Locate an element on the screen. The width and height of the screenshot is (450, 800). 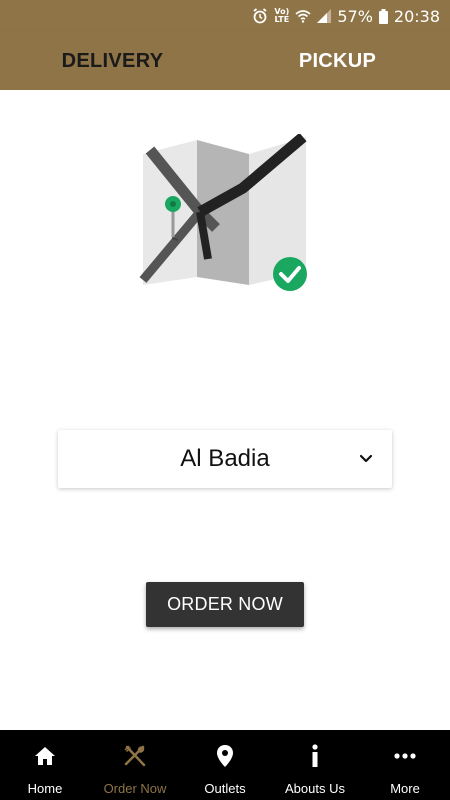
clock: 20:38 is located at coordinates (416, 16).